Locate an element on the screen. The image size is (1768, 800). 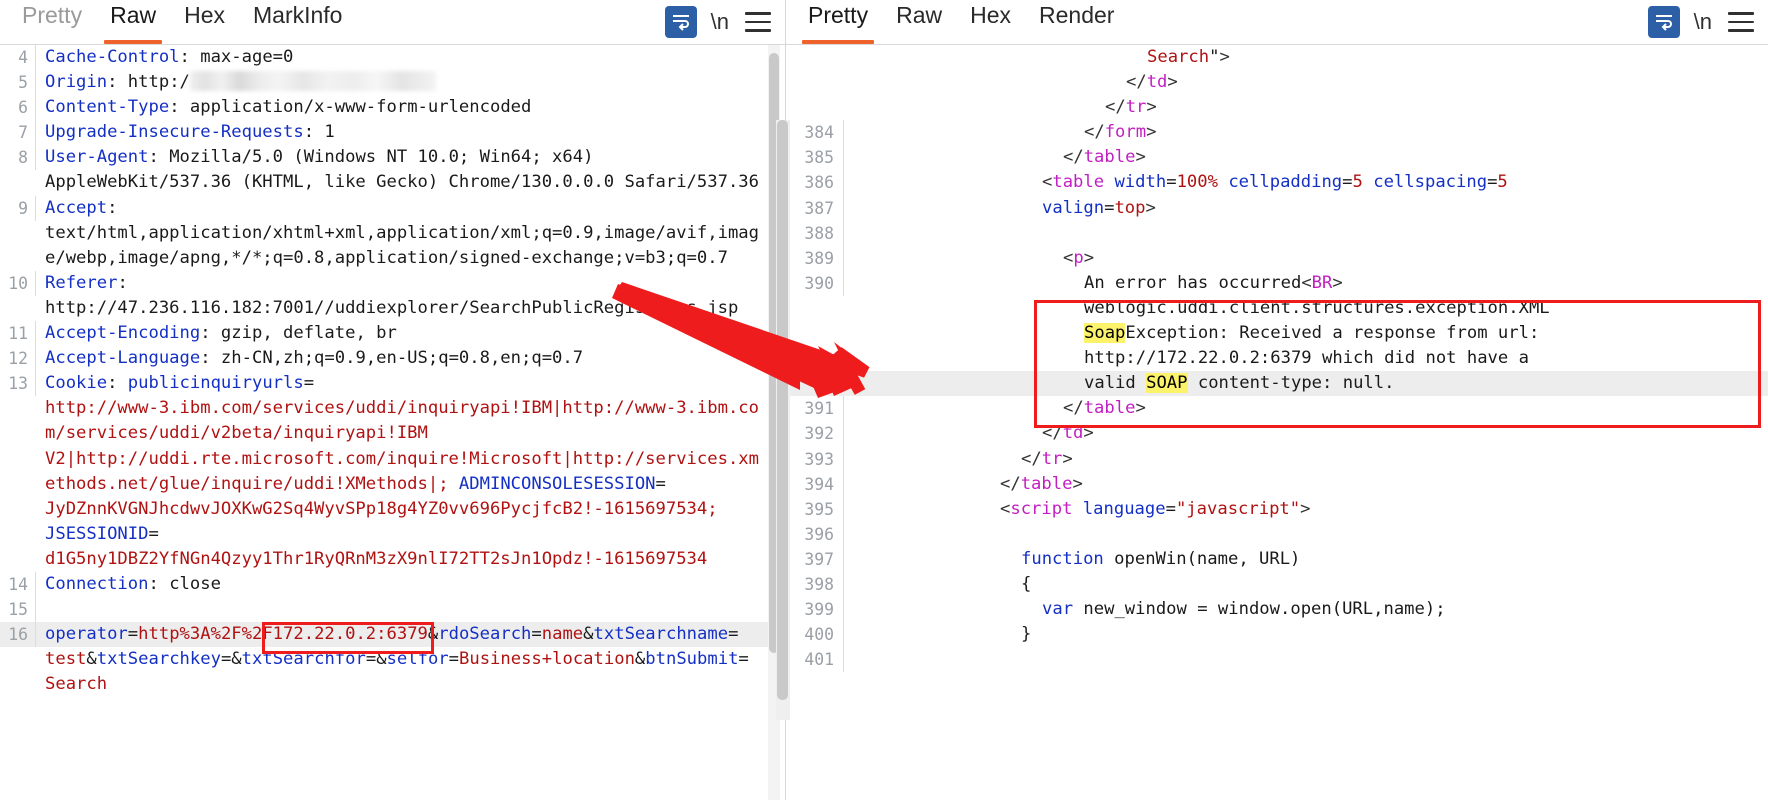
code-line: 384 </form> is located at coordinates (1277, 133).